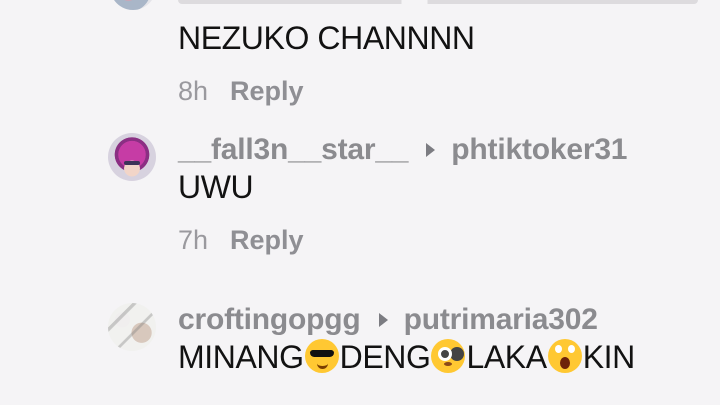  Describe the element at coordinates (402, 240) in the screenshot. I see `comment-meta-row: 7h Reply` at that location.